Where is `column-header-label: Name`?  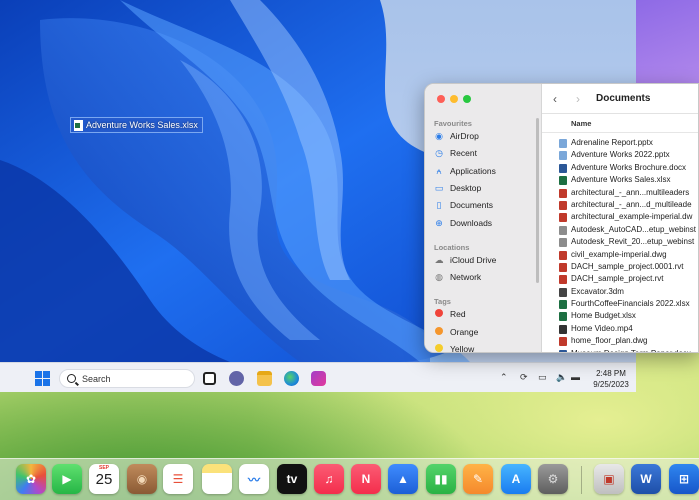
column-header-label: Name is located at coordinates (581, 123).